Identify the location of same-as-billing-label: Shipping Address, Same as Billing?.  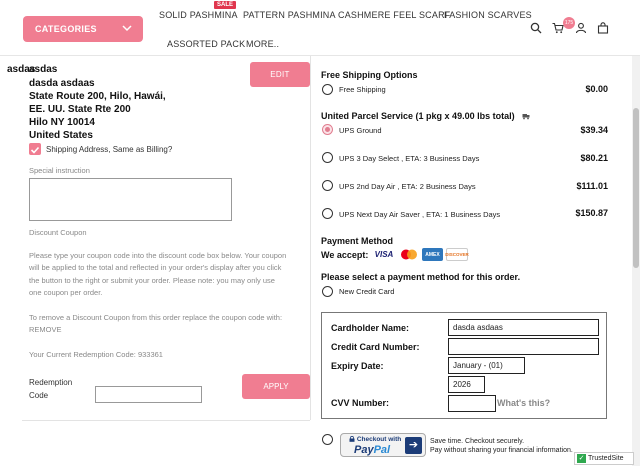
(109, 149).